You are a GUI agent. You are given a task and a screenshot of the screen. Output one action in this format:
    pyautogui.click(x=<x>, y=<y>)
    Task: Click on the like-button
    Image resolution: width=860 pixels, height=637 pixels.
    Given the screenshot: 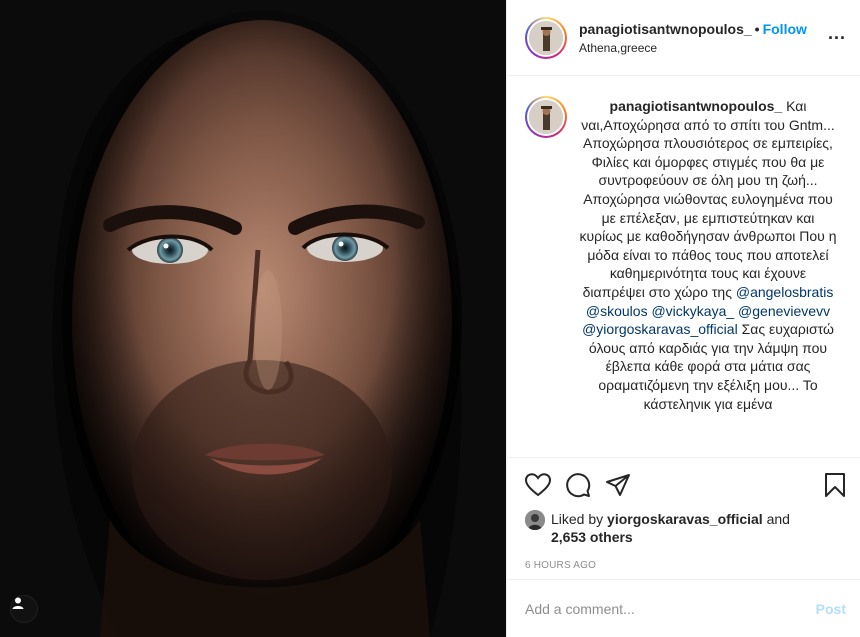 What is the action you would take?
    pyautogui.click(x=545, y=485)
    